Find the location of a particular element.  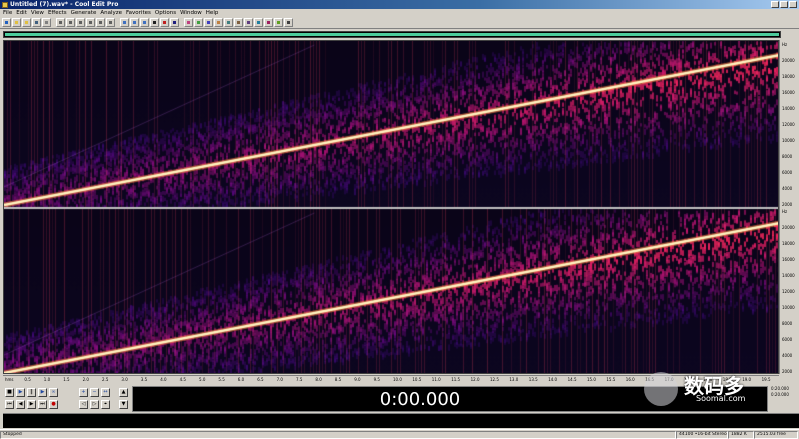

zoom-full-icon: ↔ is located at coordinates (105, 392).